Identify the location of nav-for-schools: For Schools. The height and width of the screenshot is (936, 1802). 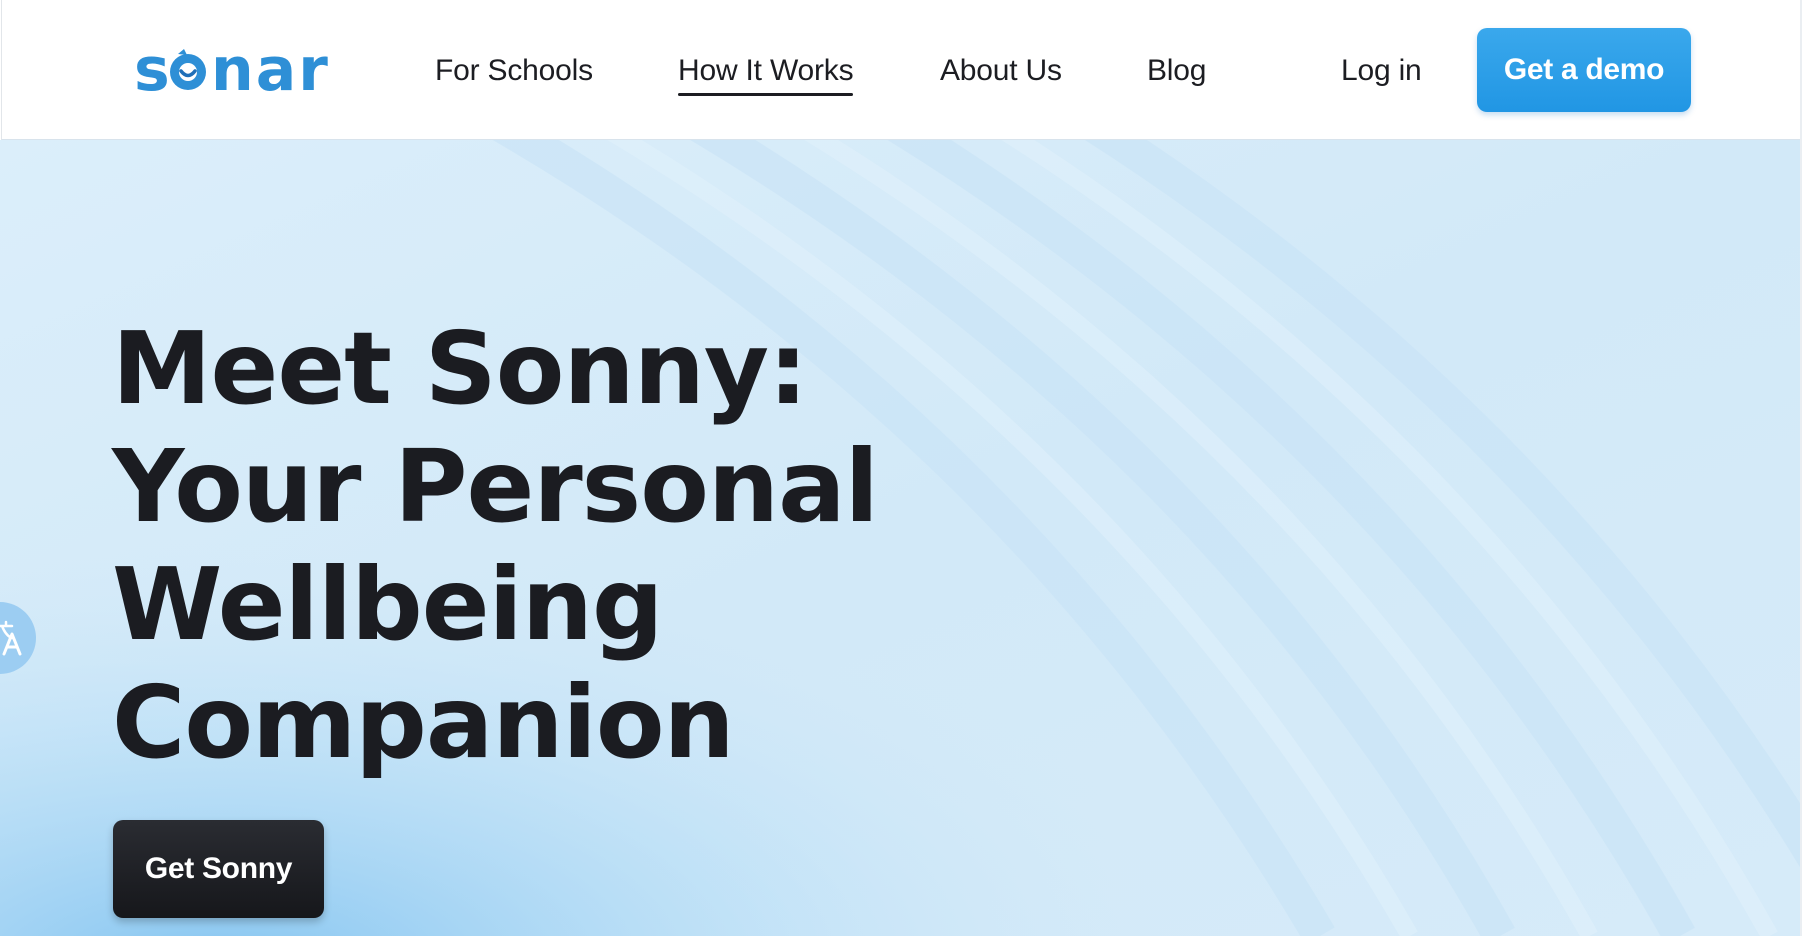
(514, 71).